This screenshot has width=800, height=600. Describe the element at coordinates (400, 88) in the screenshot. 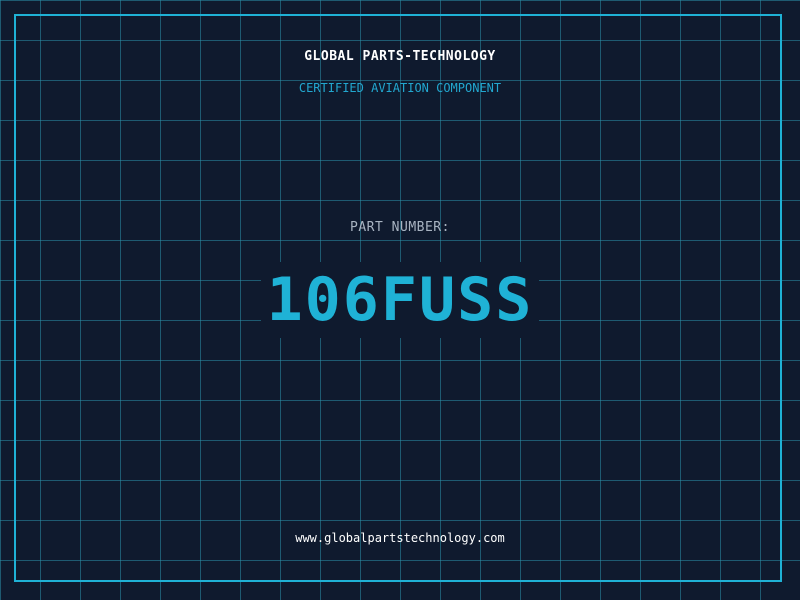

I see `brand-tagline: CERTIFIED AVIATION COMPONENT` at that location.